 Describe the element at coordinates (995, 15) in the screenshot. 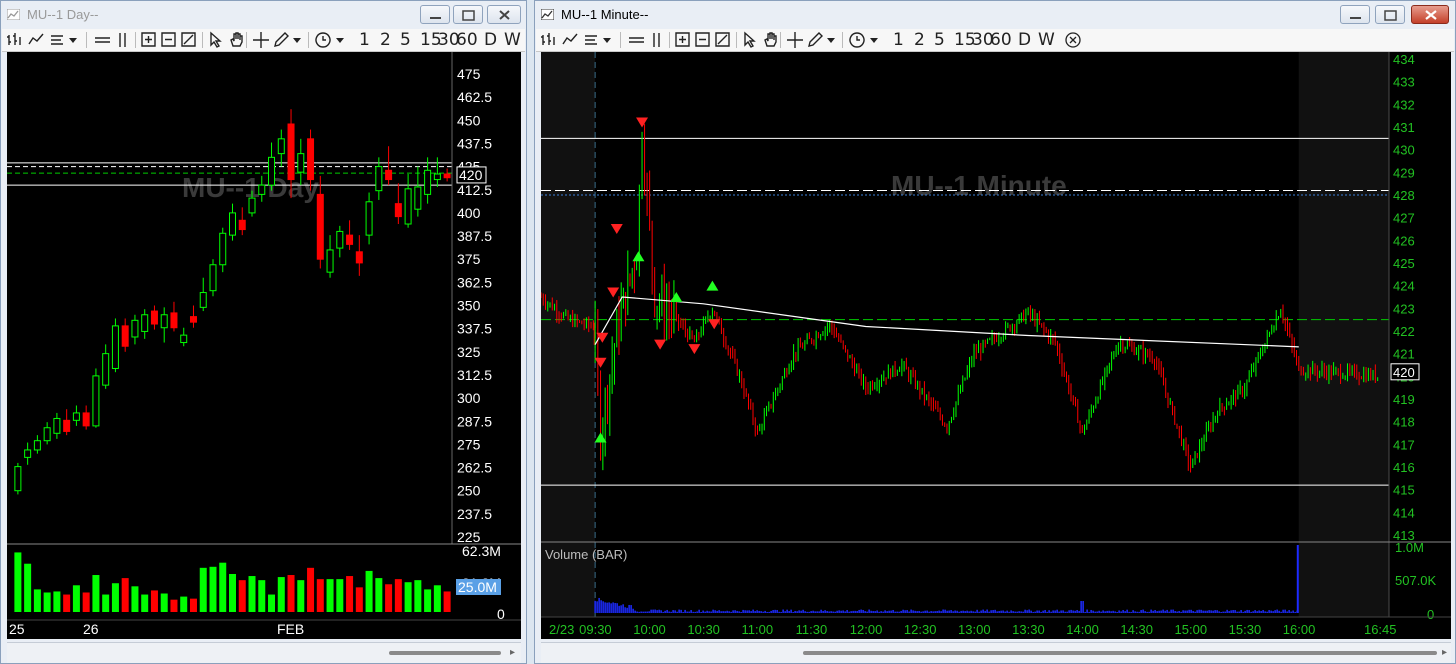

I see `title-bar: MU--1 Minute--` at that location.